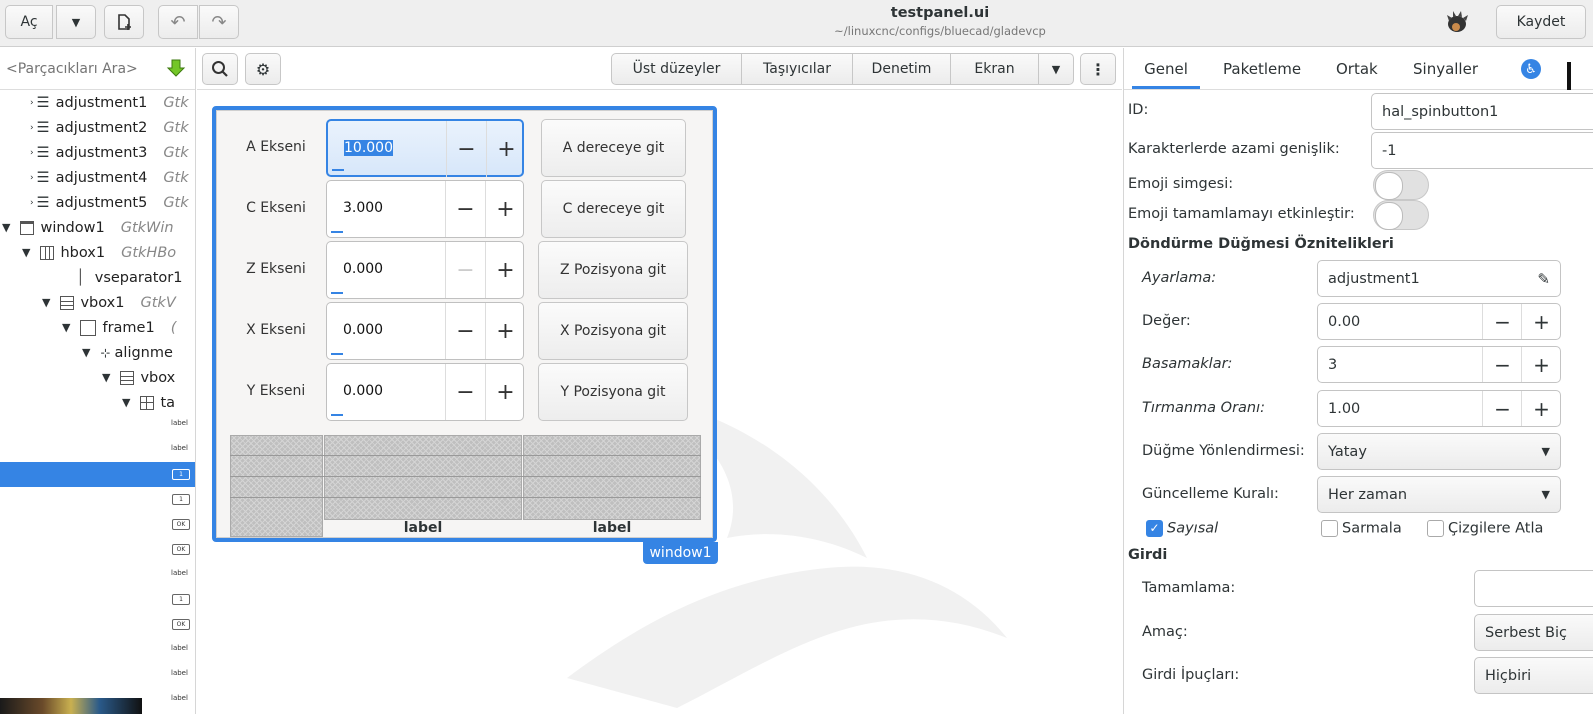  What do you see at coordinates (1531, 69) in the screenshot?
I see `tab-accessibility: ♿` at bounding box center [1531, 69].